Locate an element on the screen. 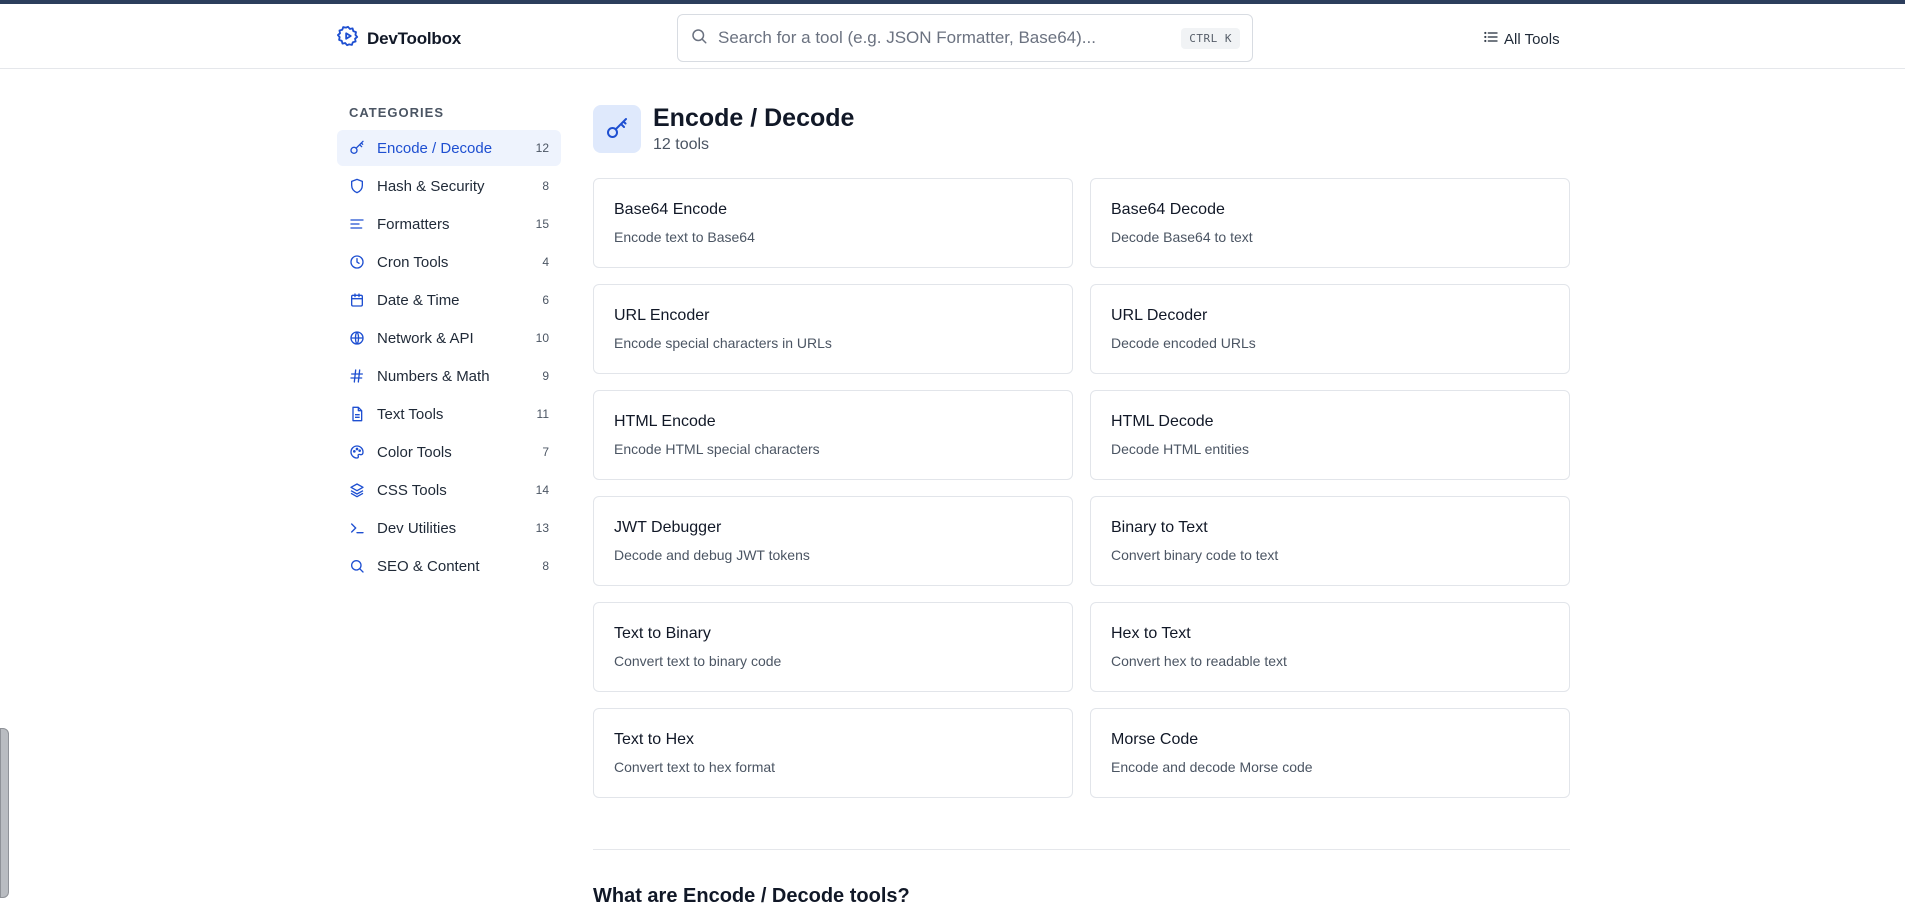  file-text-icon is located at coordinates (357, 414).